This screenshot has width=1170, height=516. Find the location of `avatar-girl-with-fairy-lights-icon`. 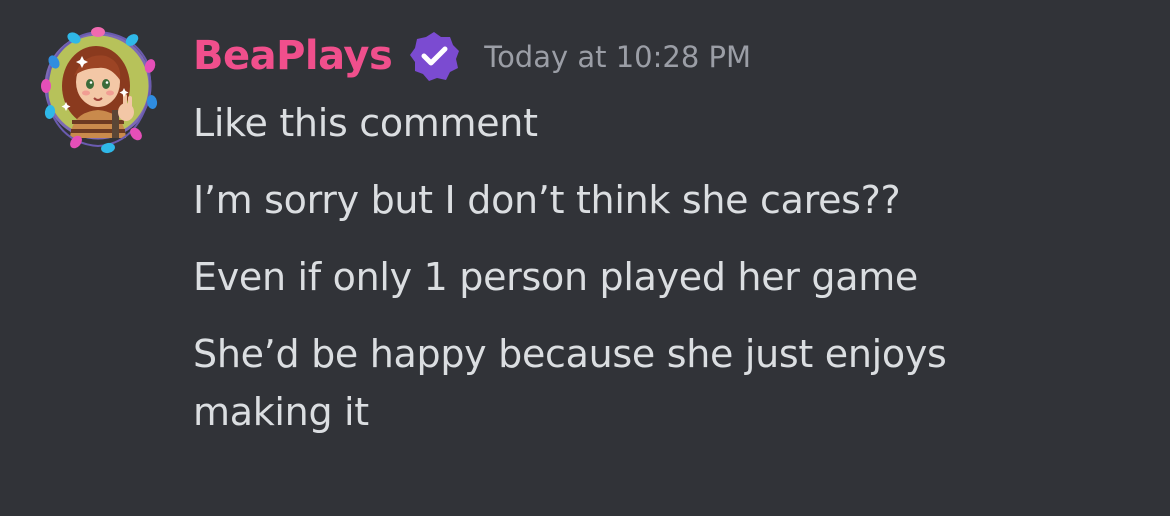

avatar-girl-with-fairy-lights-icon is located at coordinates (99, 90).